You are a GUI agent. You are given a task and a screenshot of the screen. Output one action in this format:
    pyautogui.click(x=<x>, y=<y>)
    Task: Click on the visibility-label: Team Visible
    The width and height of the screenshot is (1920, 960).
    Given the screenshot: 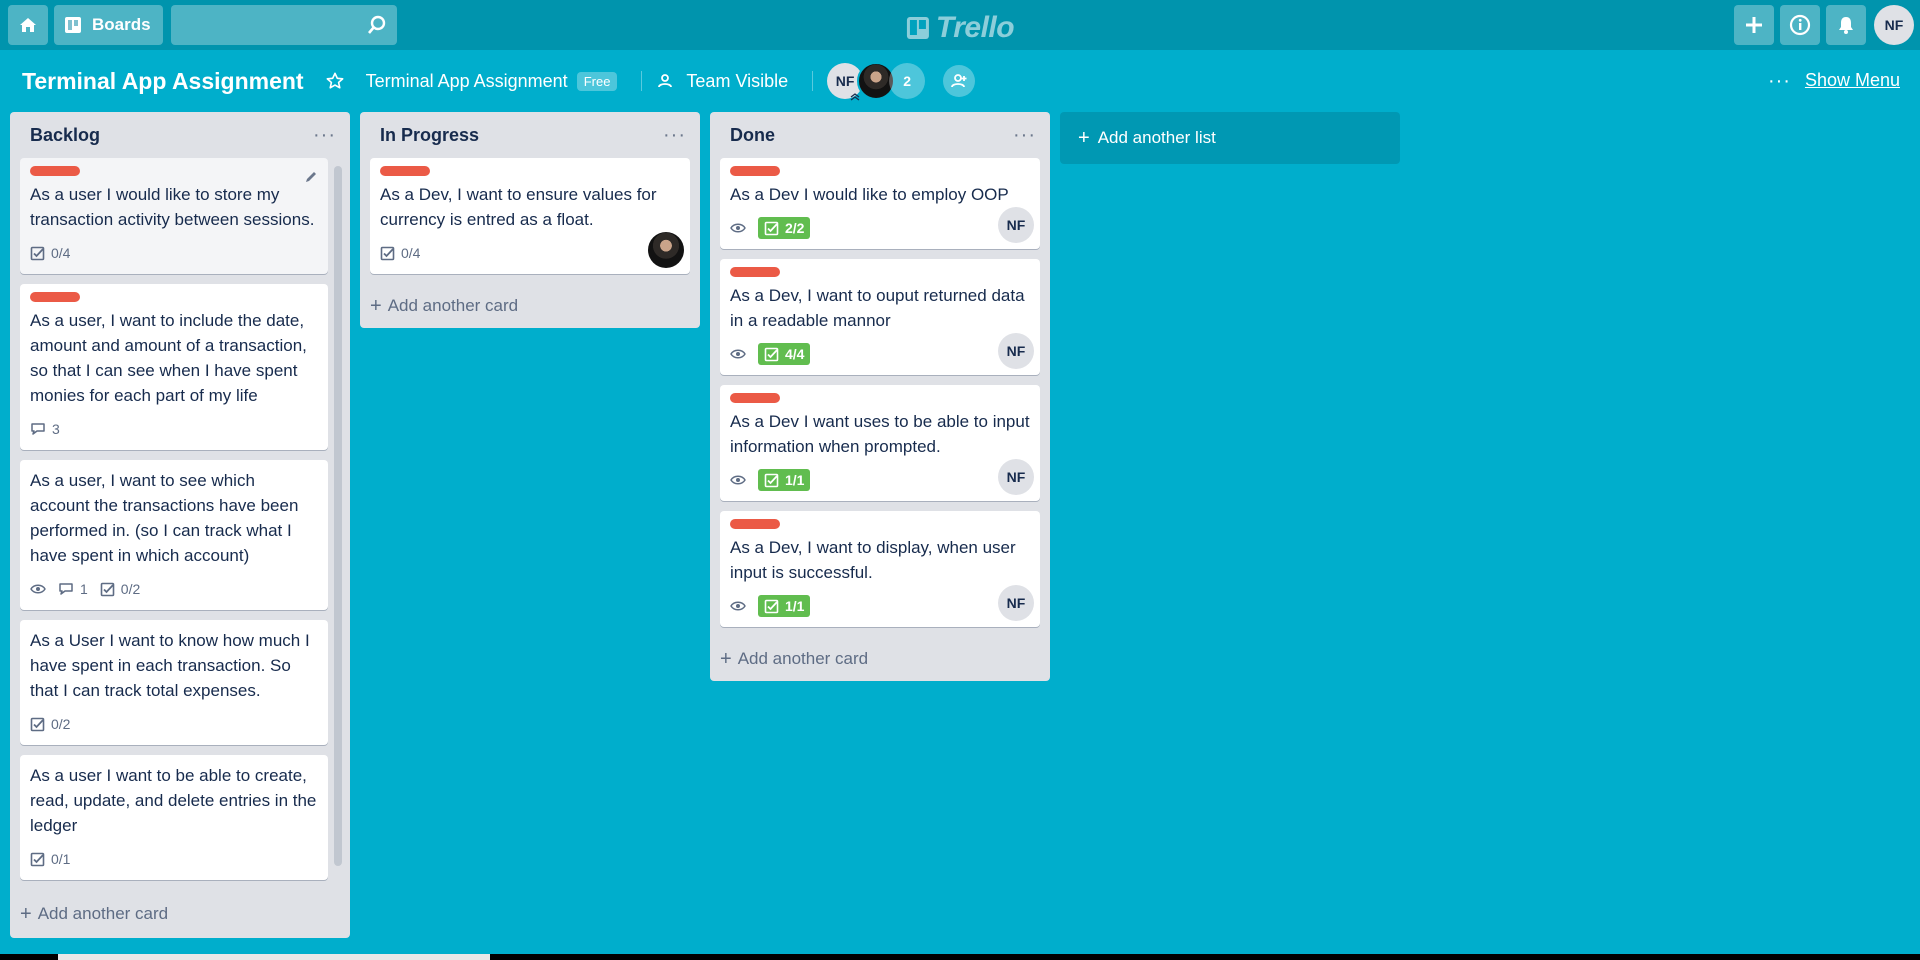 What is the action you would take?
    pyautogui.click(x=737, y=80)
    